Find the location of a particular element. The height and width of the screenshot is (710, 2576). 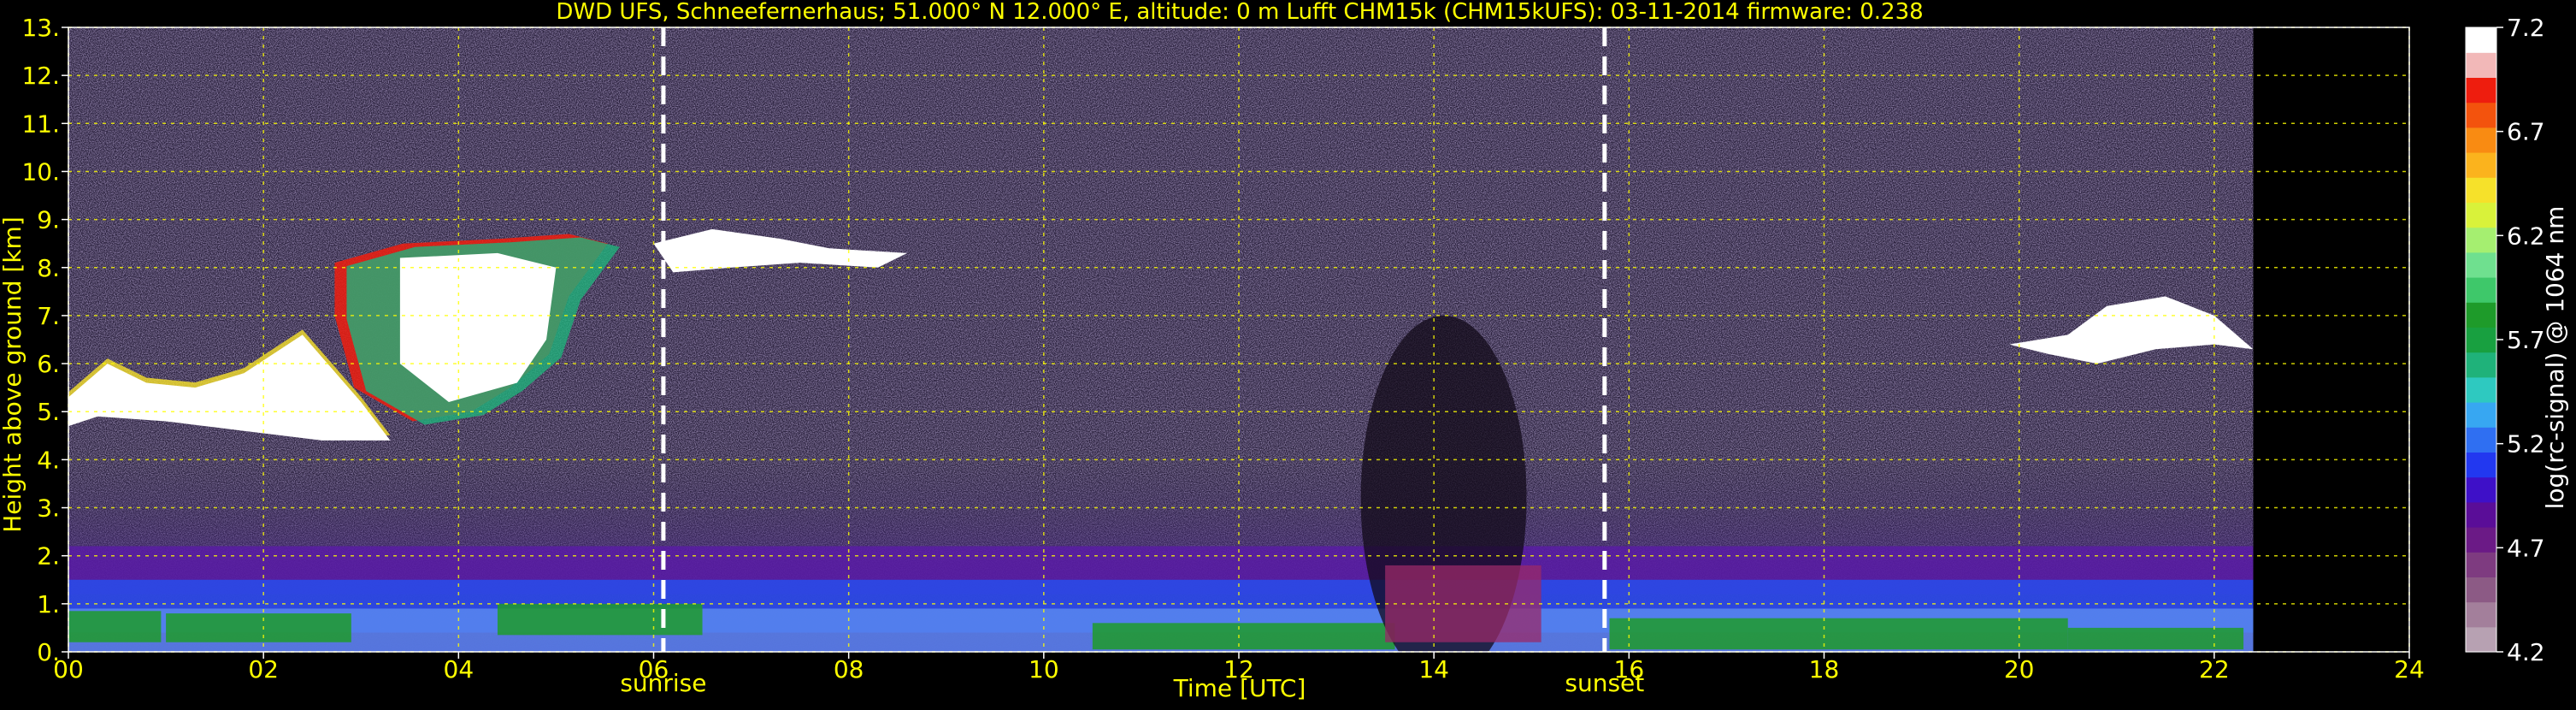

colorbar-tick-label: 6.2 is located at coordinates (2526, 236).